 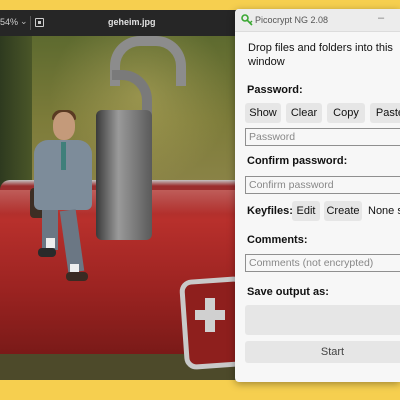 I want to click on keyfiles-create-button: Create, so click(x=343, y=211).